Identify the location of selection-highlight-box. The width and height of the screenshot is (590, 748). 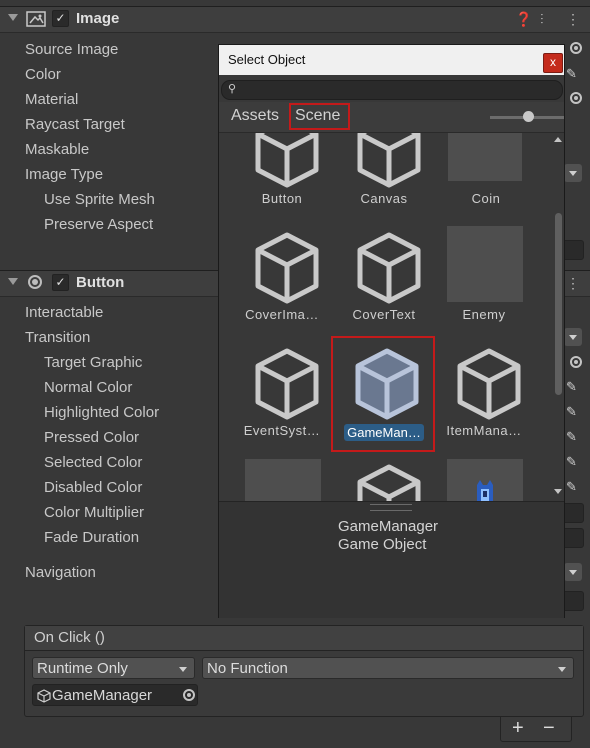
(383, 394).